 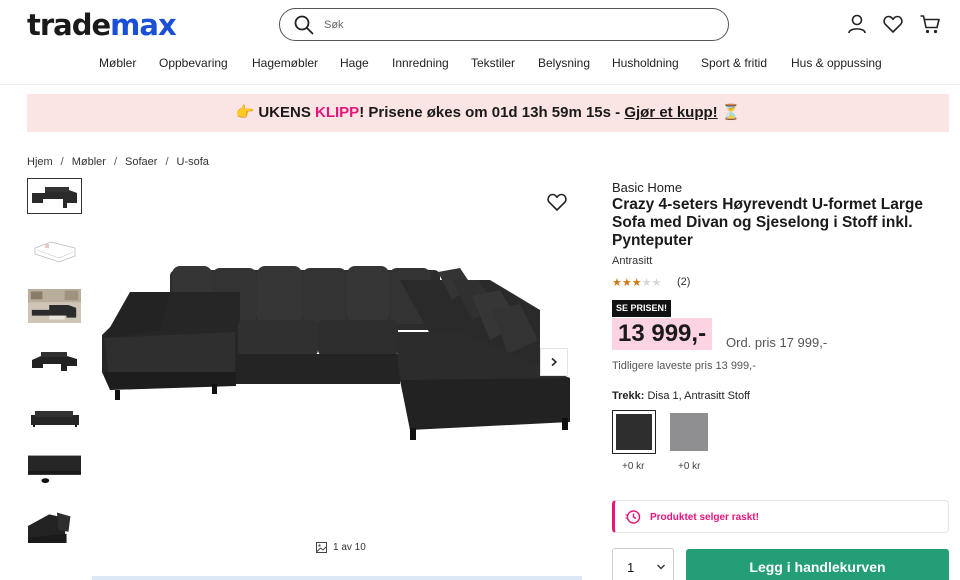 What do you see at coordinates (193, 63) in the screenshot?
I see `nav-item-oppbevaring: Oppbevaring` at bounding box center [193, 63].